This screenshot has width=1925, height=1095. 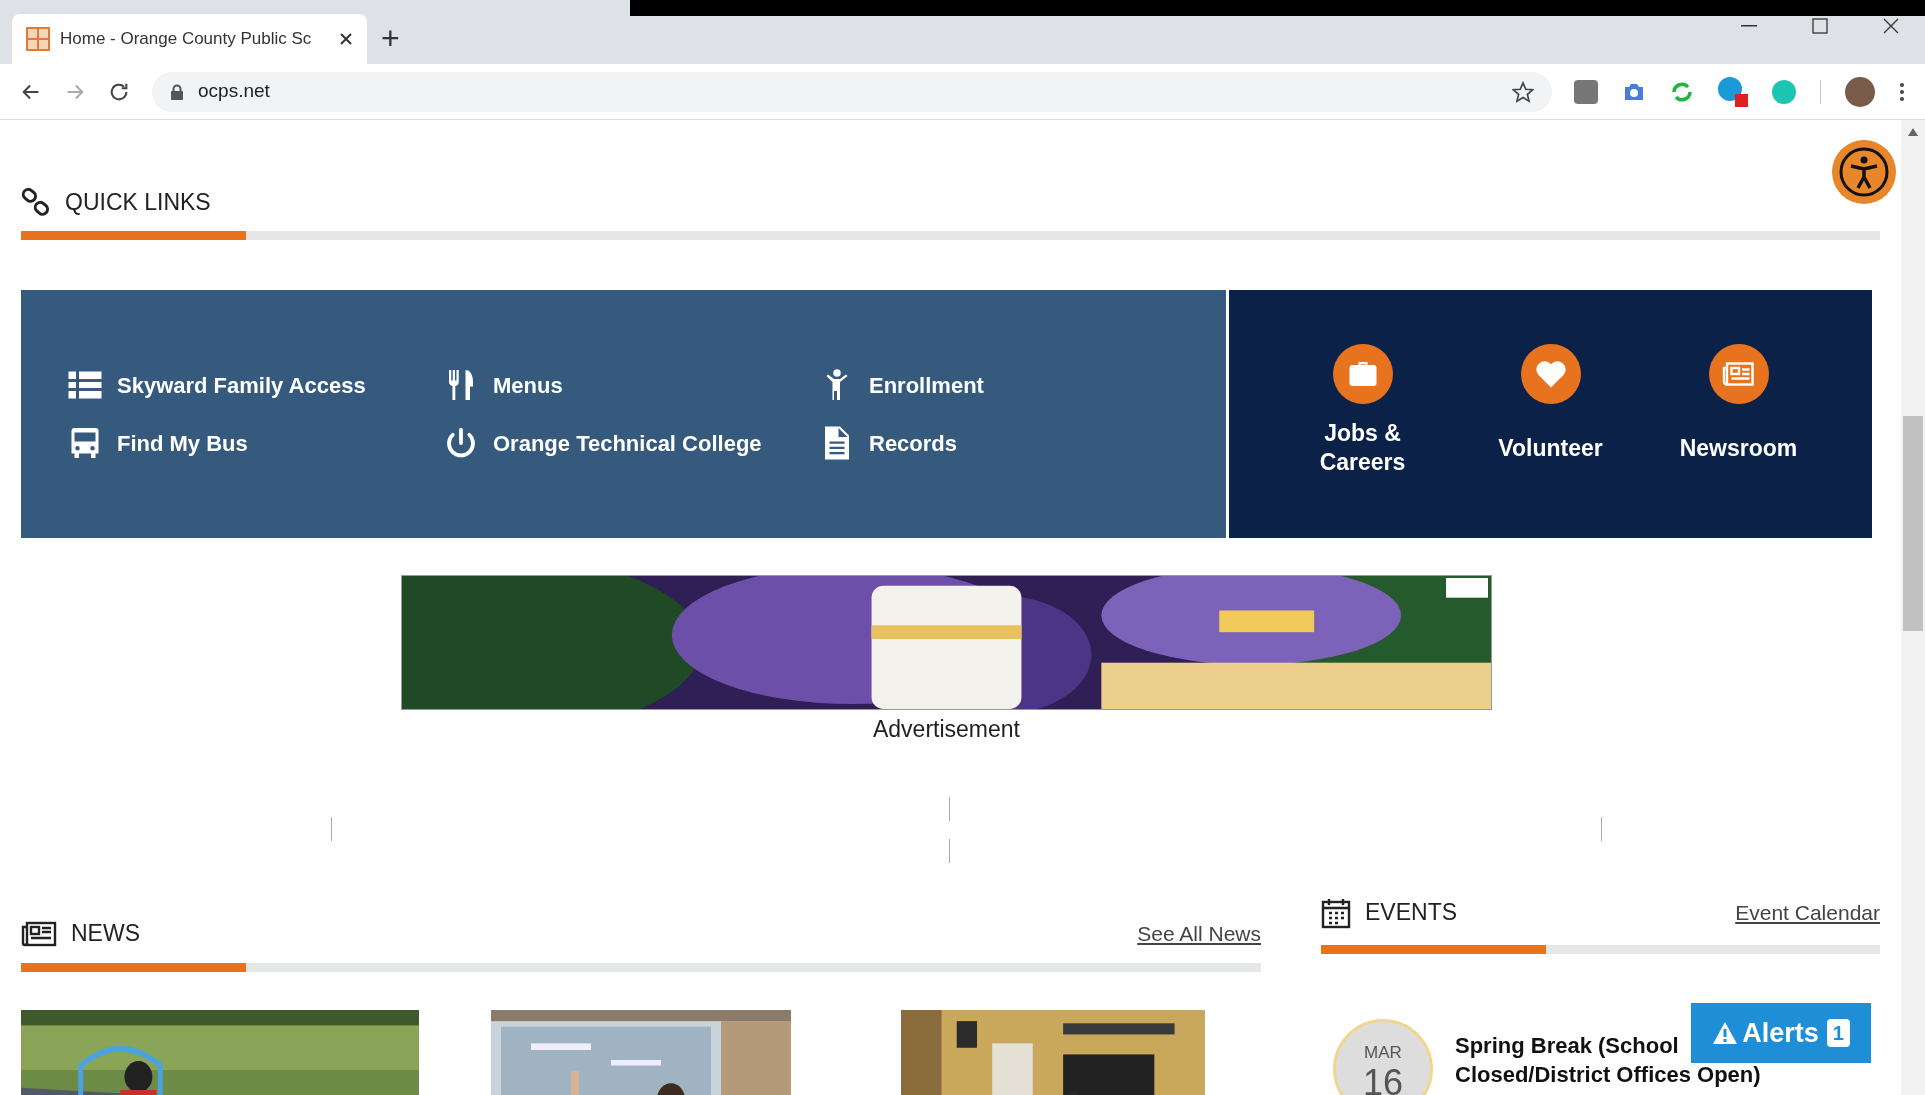 I want to click on quick-link: Enrollment, so click(x=989, y=385).